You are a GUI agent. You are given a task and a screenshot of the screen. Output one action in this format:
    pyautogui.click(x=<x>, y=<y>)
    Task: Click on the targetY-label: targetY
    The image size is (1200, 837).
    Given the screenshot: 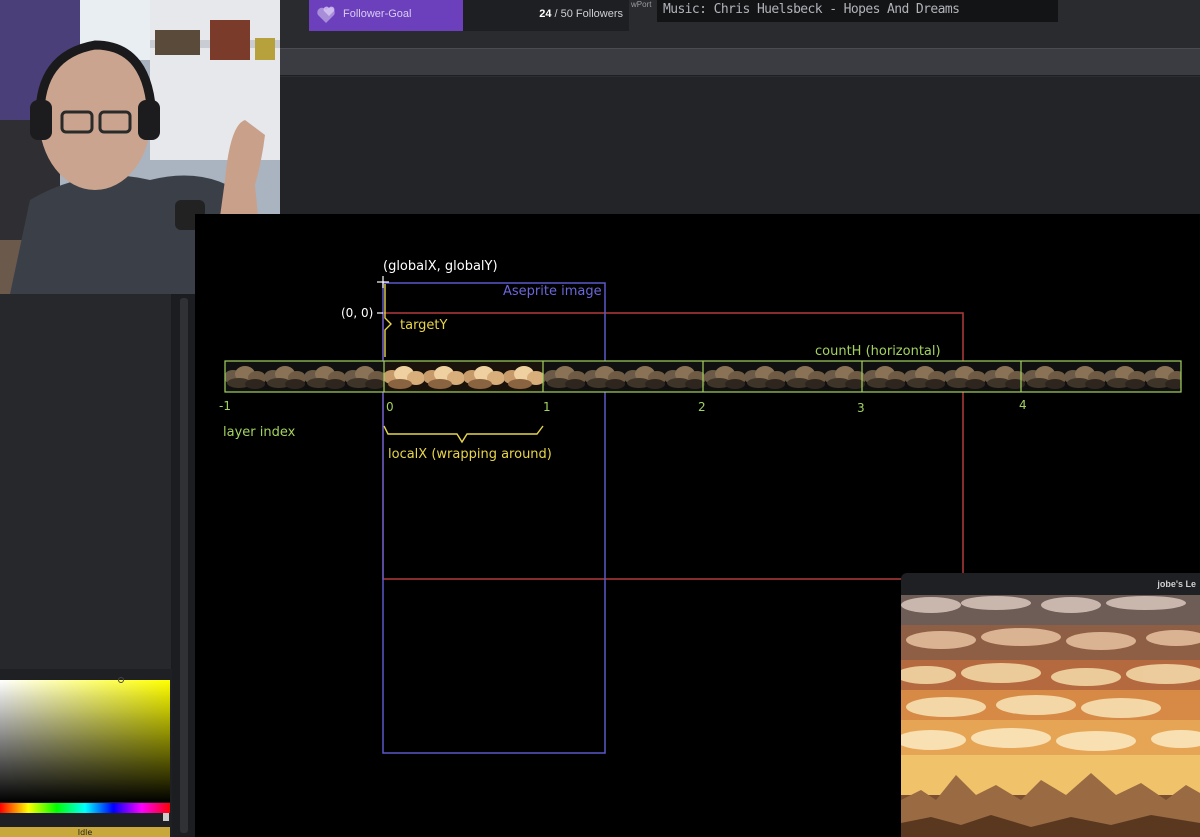 What is the action you would take?
    pyautogui.click(x=424, y=325)
    